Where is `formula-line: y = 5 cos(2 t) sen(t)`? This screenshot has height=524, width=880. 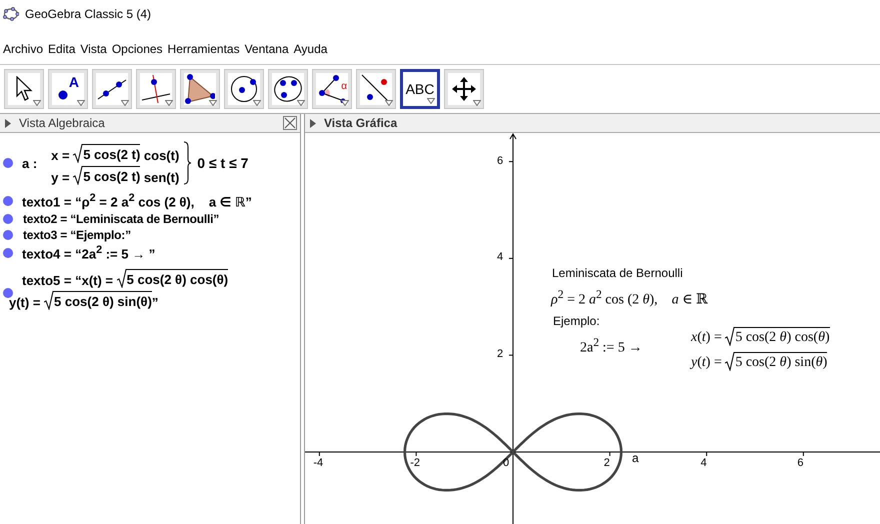 formula-line: y = 5 cos(2 t) sen(t) is located at coordinates (115, 174).